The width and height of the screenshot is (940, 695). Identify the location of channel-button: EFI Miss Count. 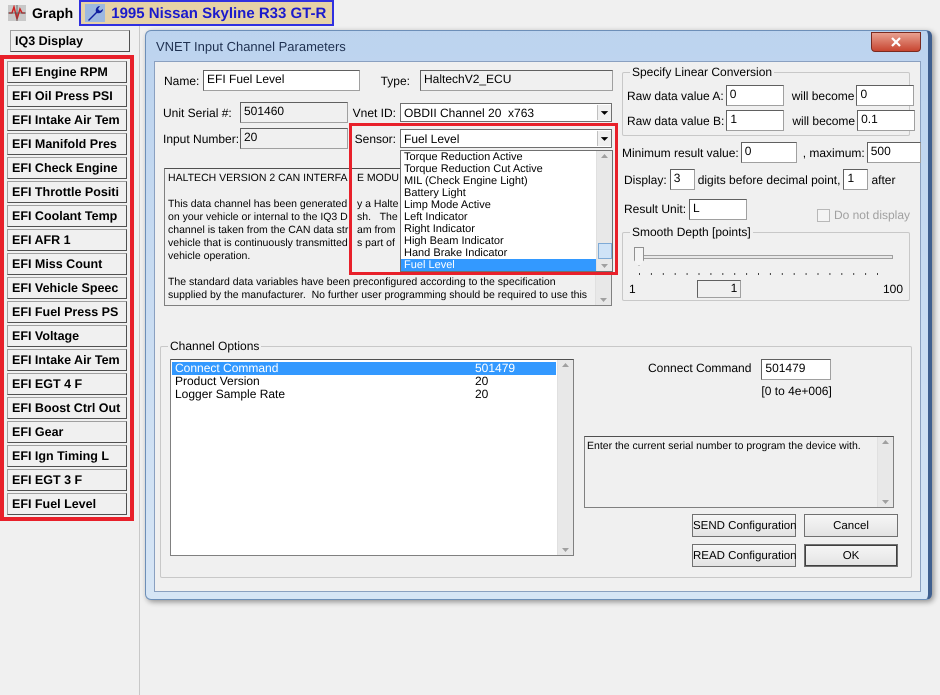
(67, 264).